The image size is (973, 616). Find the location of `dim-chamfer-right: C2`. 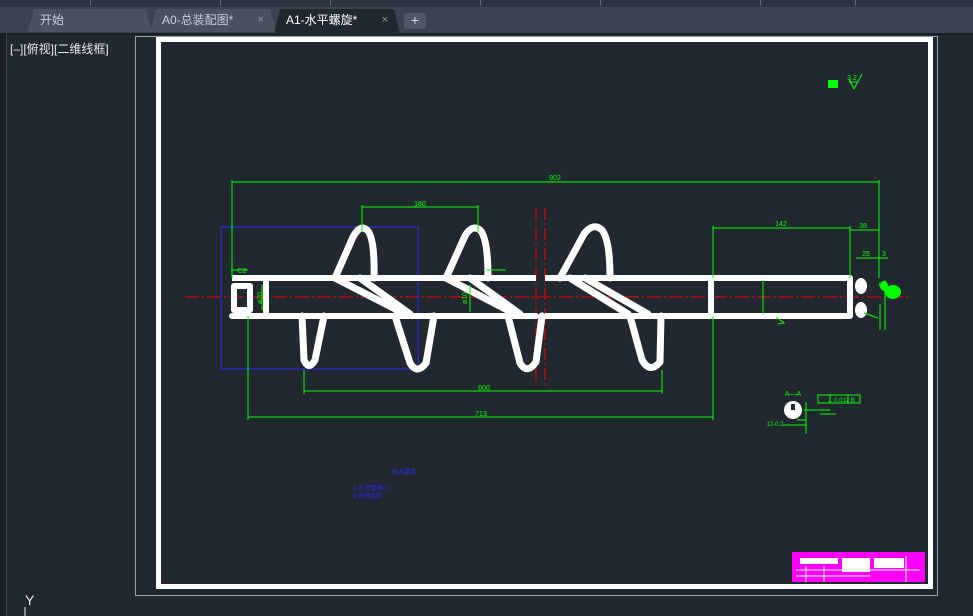

dim-chamfer-right: C2 is located at coordinates (883, 285).